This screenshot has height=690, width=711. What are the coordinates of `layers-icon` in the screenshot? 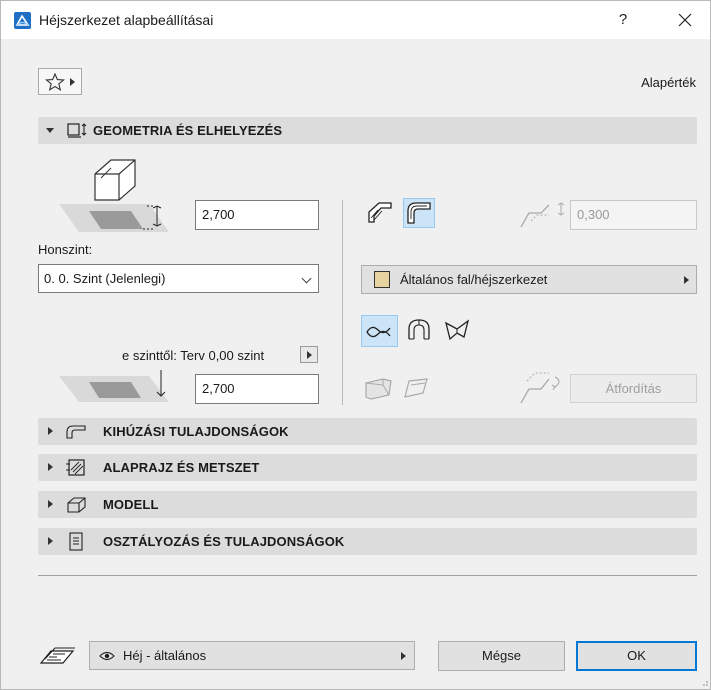 It's located at (57, 655).